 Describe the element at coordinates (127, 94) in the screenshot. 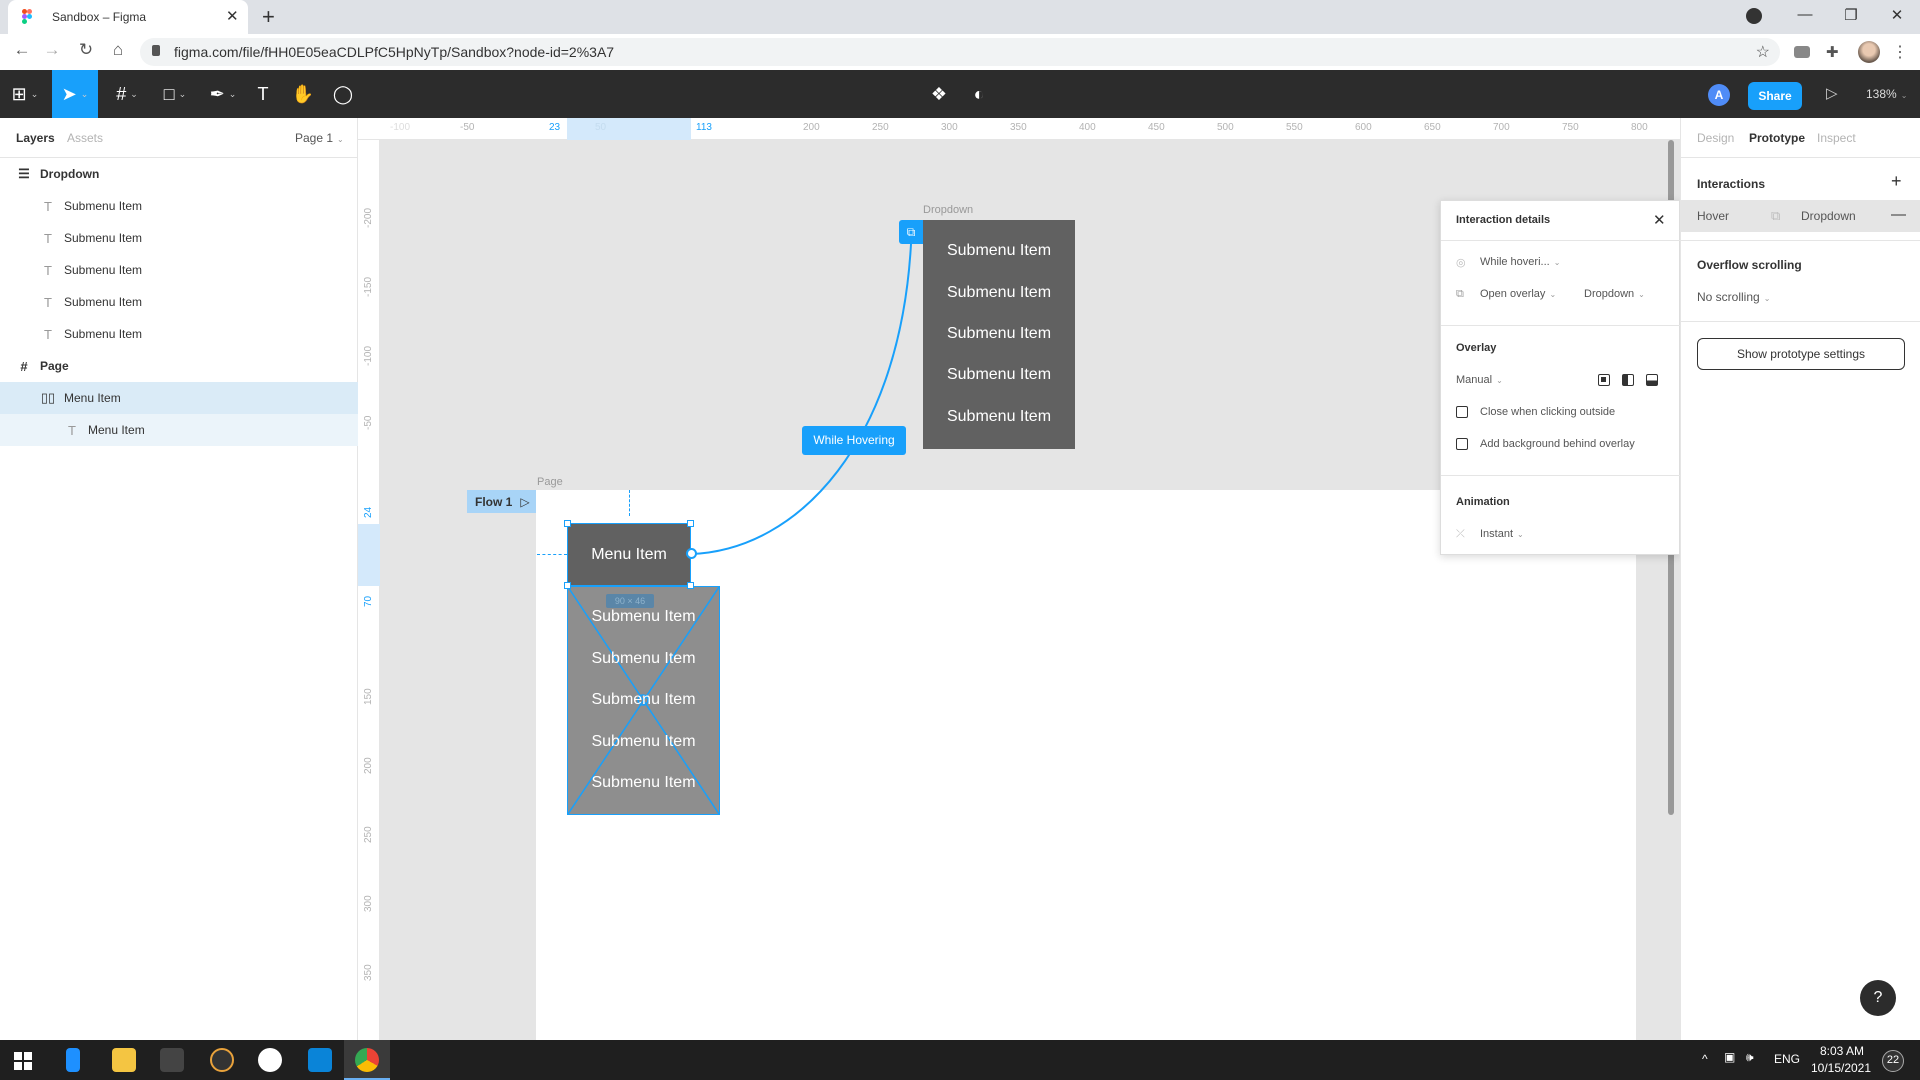

I see `frame-tool-button: # ⌄` at that location.